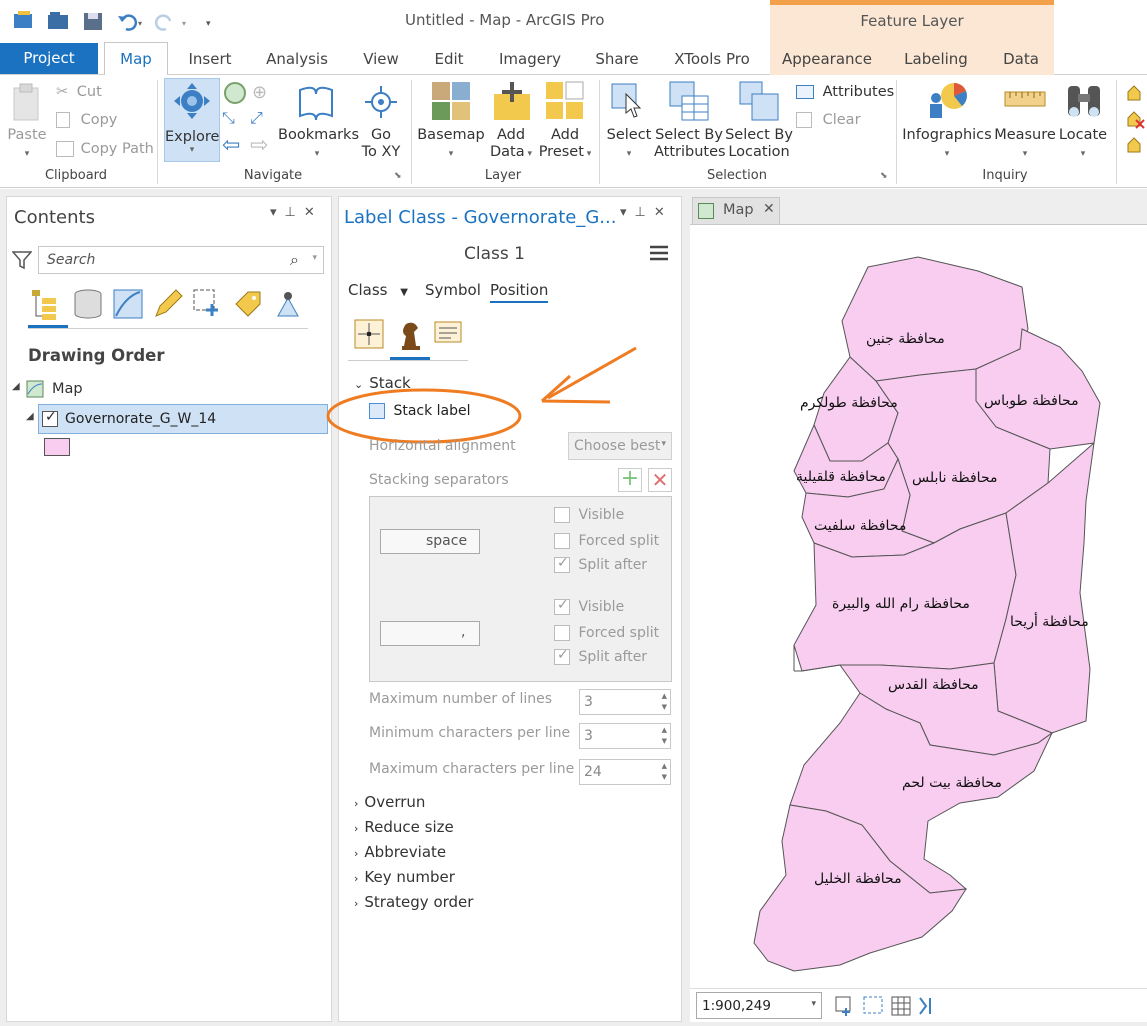  Describe the element at coordinates (530, 59) in the screenshot. I see `tab-imagery: Imagery` at that location.